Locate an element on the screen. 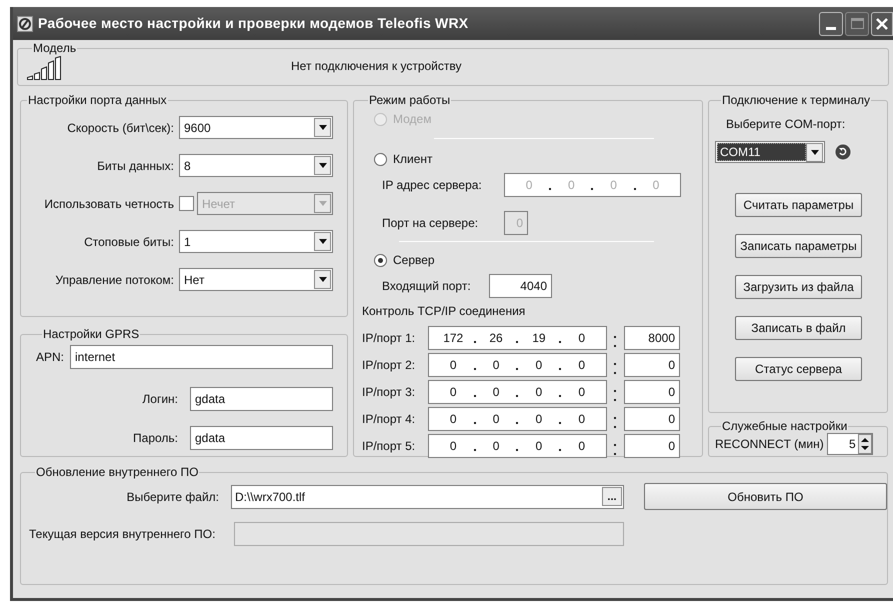 This screenshot has height=609, width=893. com-port-dropdown: COM11 is located at coordinates (770, 152).